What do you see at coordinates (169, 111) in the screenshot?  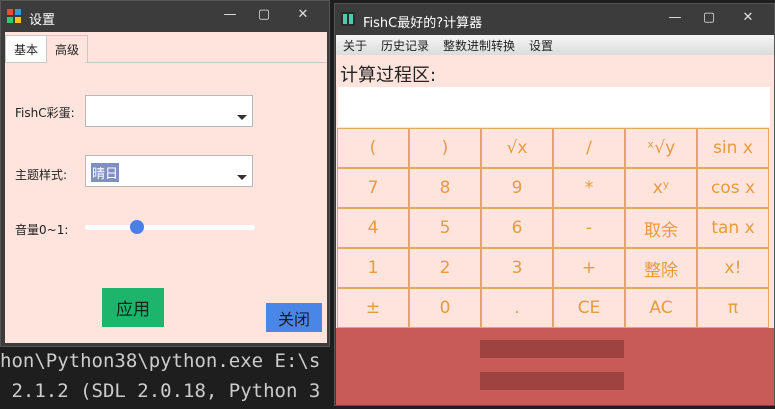 I see `easter-egg-combo` at bounding box center [169, 111].